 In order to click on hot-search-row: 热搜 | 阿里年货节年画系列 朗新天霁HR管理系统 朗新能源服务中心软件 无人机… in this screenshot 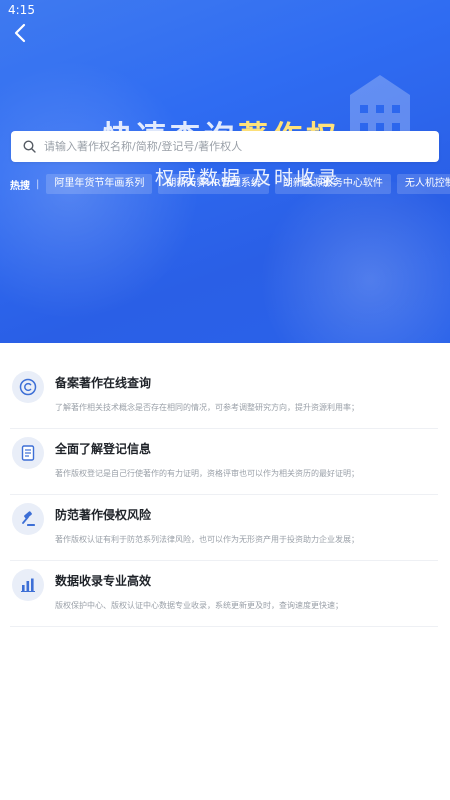, I will do `click(230, 184)`.